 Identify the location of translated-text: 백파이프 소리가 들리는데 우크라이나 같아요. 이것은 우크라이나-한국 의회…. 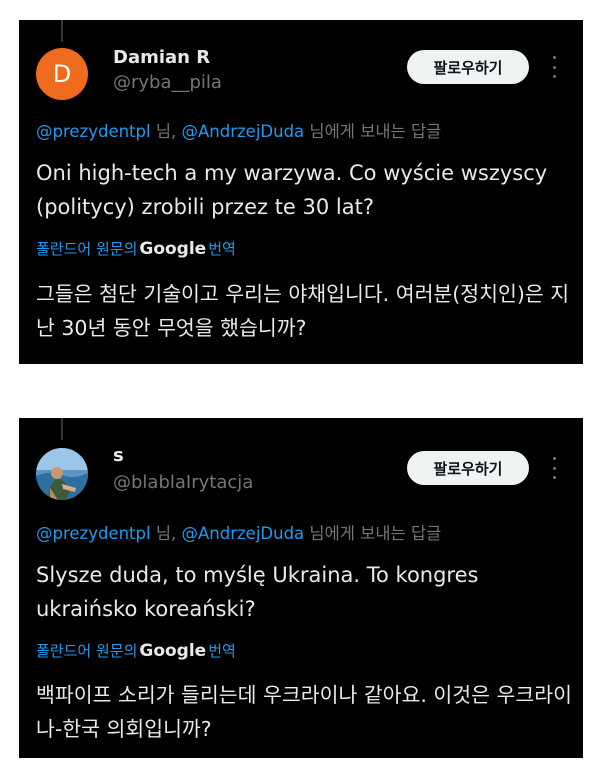
(304, 712).